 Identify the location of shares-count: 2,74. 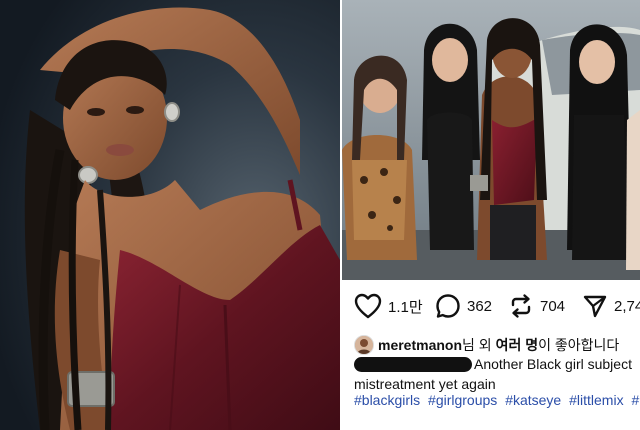
(627, 306).